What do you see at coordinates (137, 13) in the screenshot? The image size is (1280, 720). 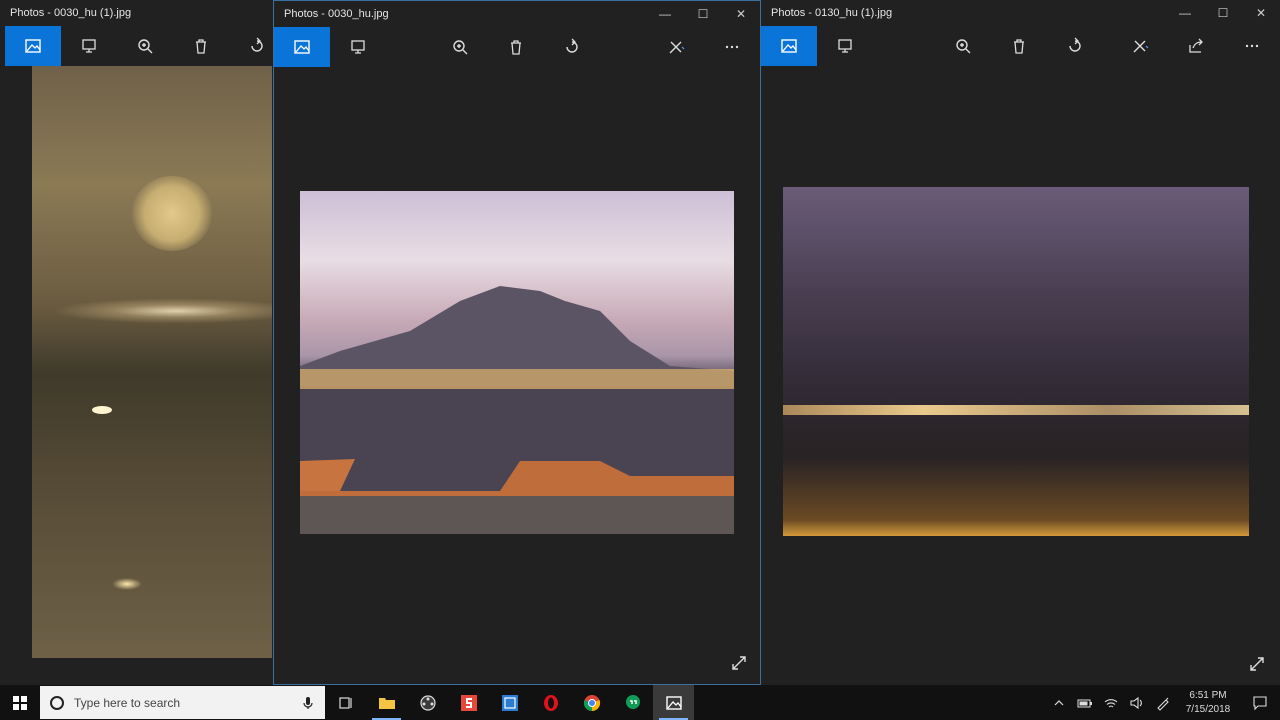 I see `window-title-bar: Photos - 0030_hu (1).jpg` at bounding box center [137, 13].